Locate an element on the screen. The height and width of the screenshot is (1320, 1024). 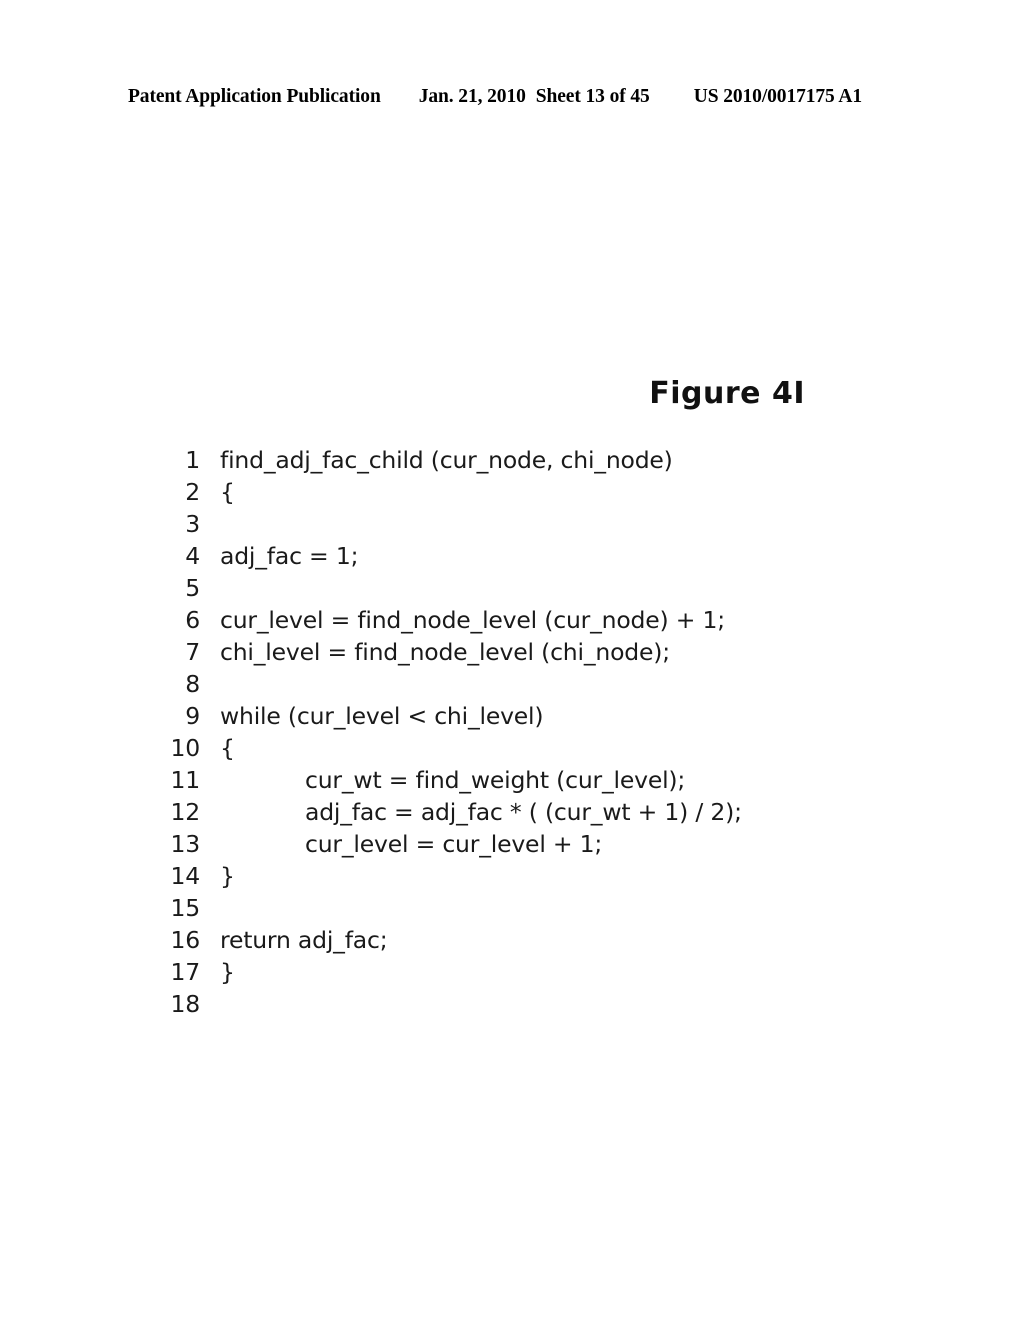
code-line-text: adj_fac = 1; is located at coordinates (289, 556).